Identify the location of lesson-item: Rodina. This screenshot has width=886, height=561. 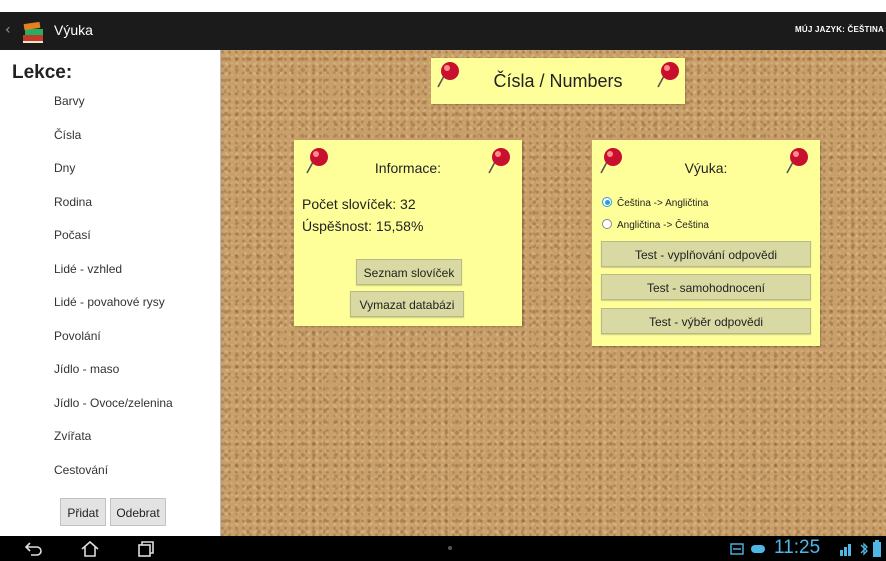
(110, 203).